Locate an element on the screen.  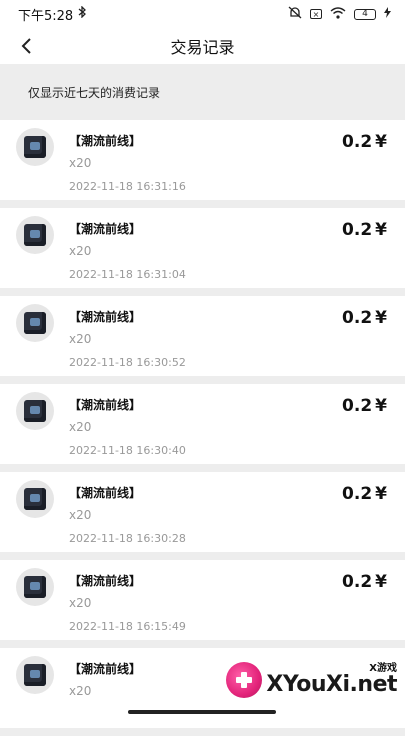
nav-bar: 交易记录 is located at coordinates (202, 46).